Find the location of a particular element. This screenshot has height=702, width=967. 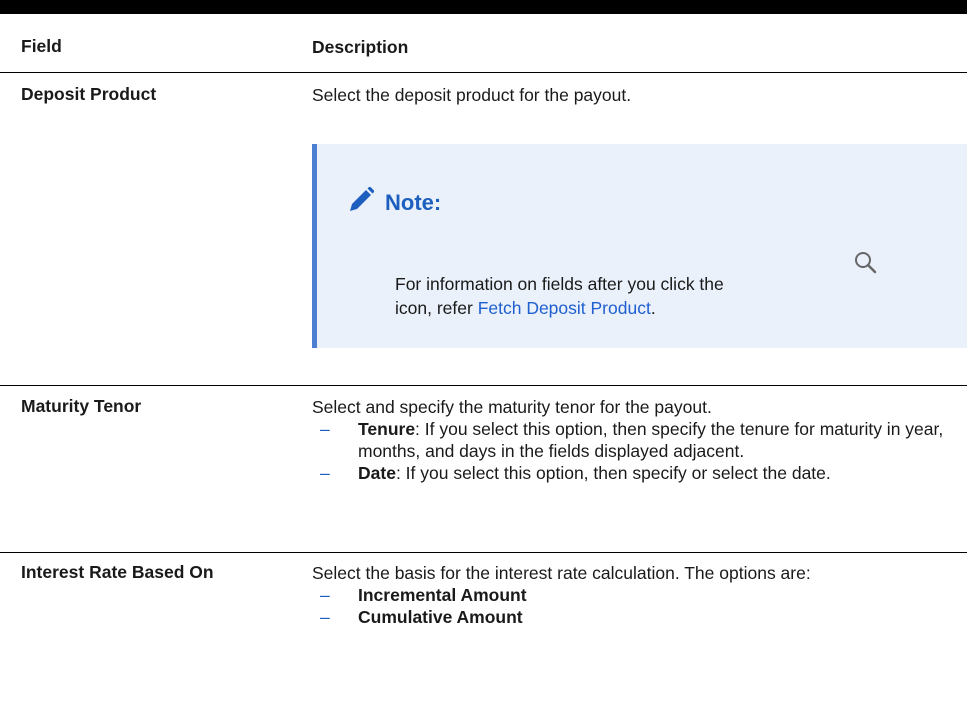

note-text-icon-line: icon, refer is located at coordinates (434, 308).